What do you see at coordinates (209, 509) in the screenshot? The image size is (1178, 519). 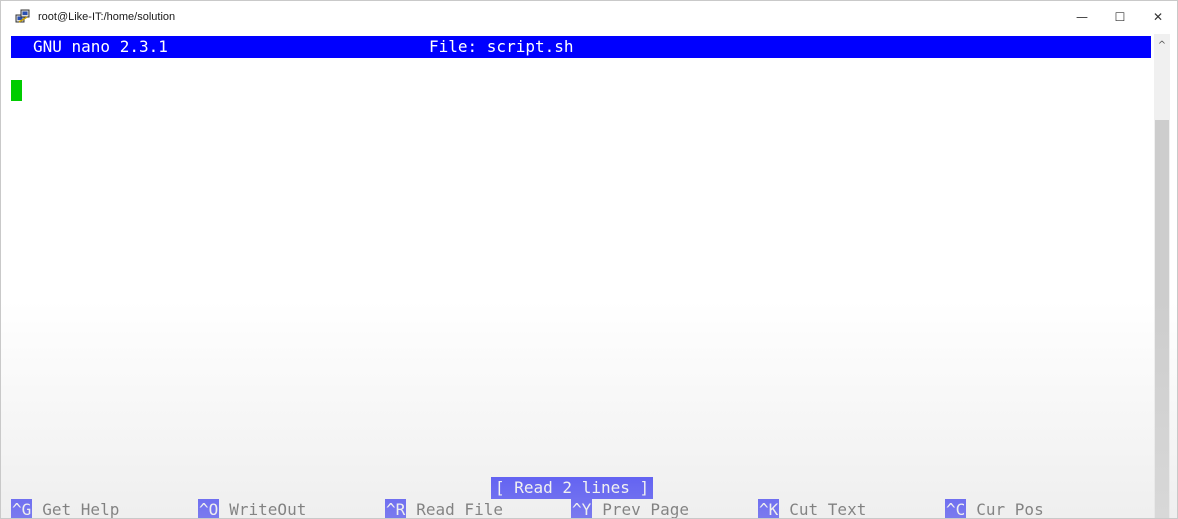 I see `shortcut-key: ^O` at bounding box center [209, 509].